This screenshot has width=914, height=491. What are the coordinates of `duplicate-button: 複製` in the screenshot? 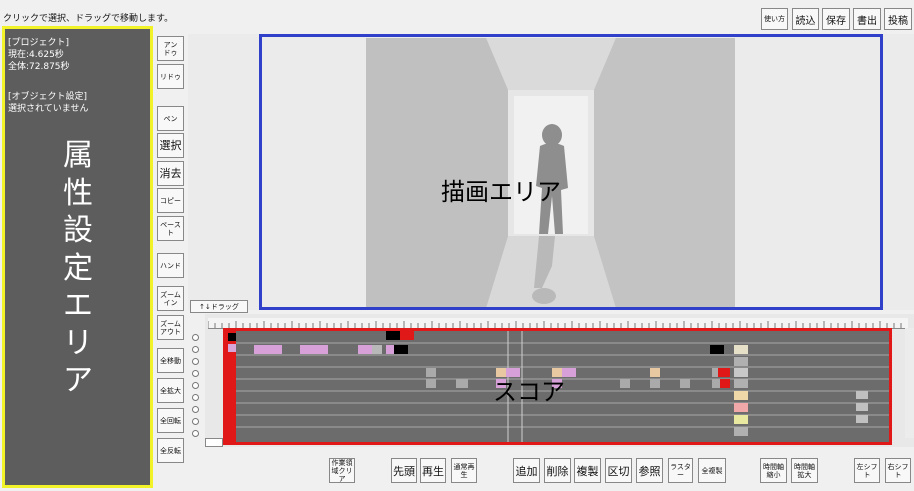 It's located at (587, 470).